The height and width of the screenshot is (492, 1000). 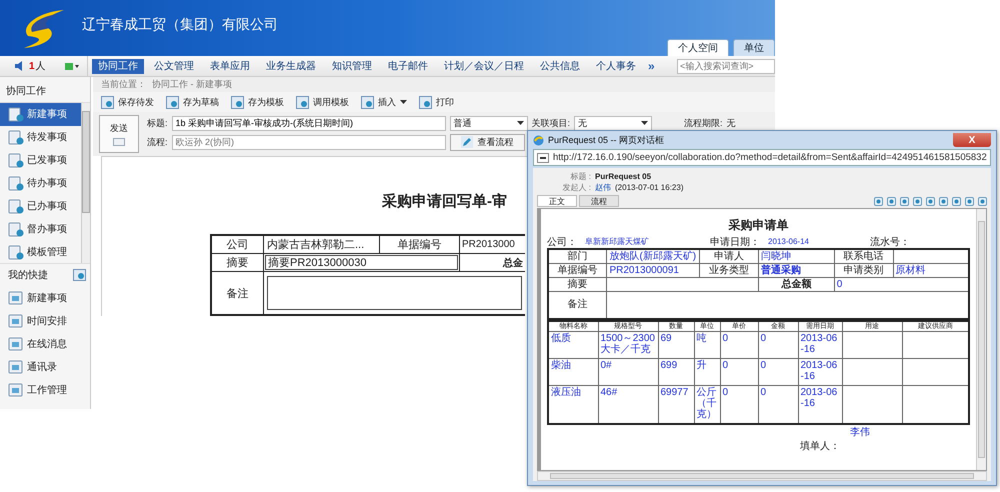 What do you see at coordinates (384, 102) in the screenshot?
I see `toolbar-button: 插入` at bounding box center [384, 102].